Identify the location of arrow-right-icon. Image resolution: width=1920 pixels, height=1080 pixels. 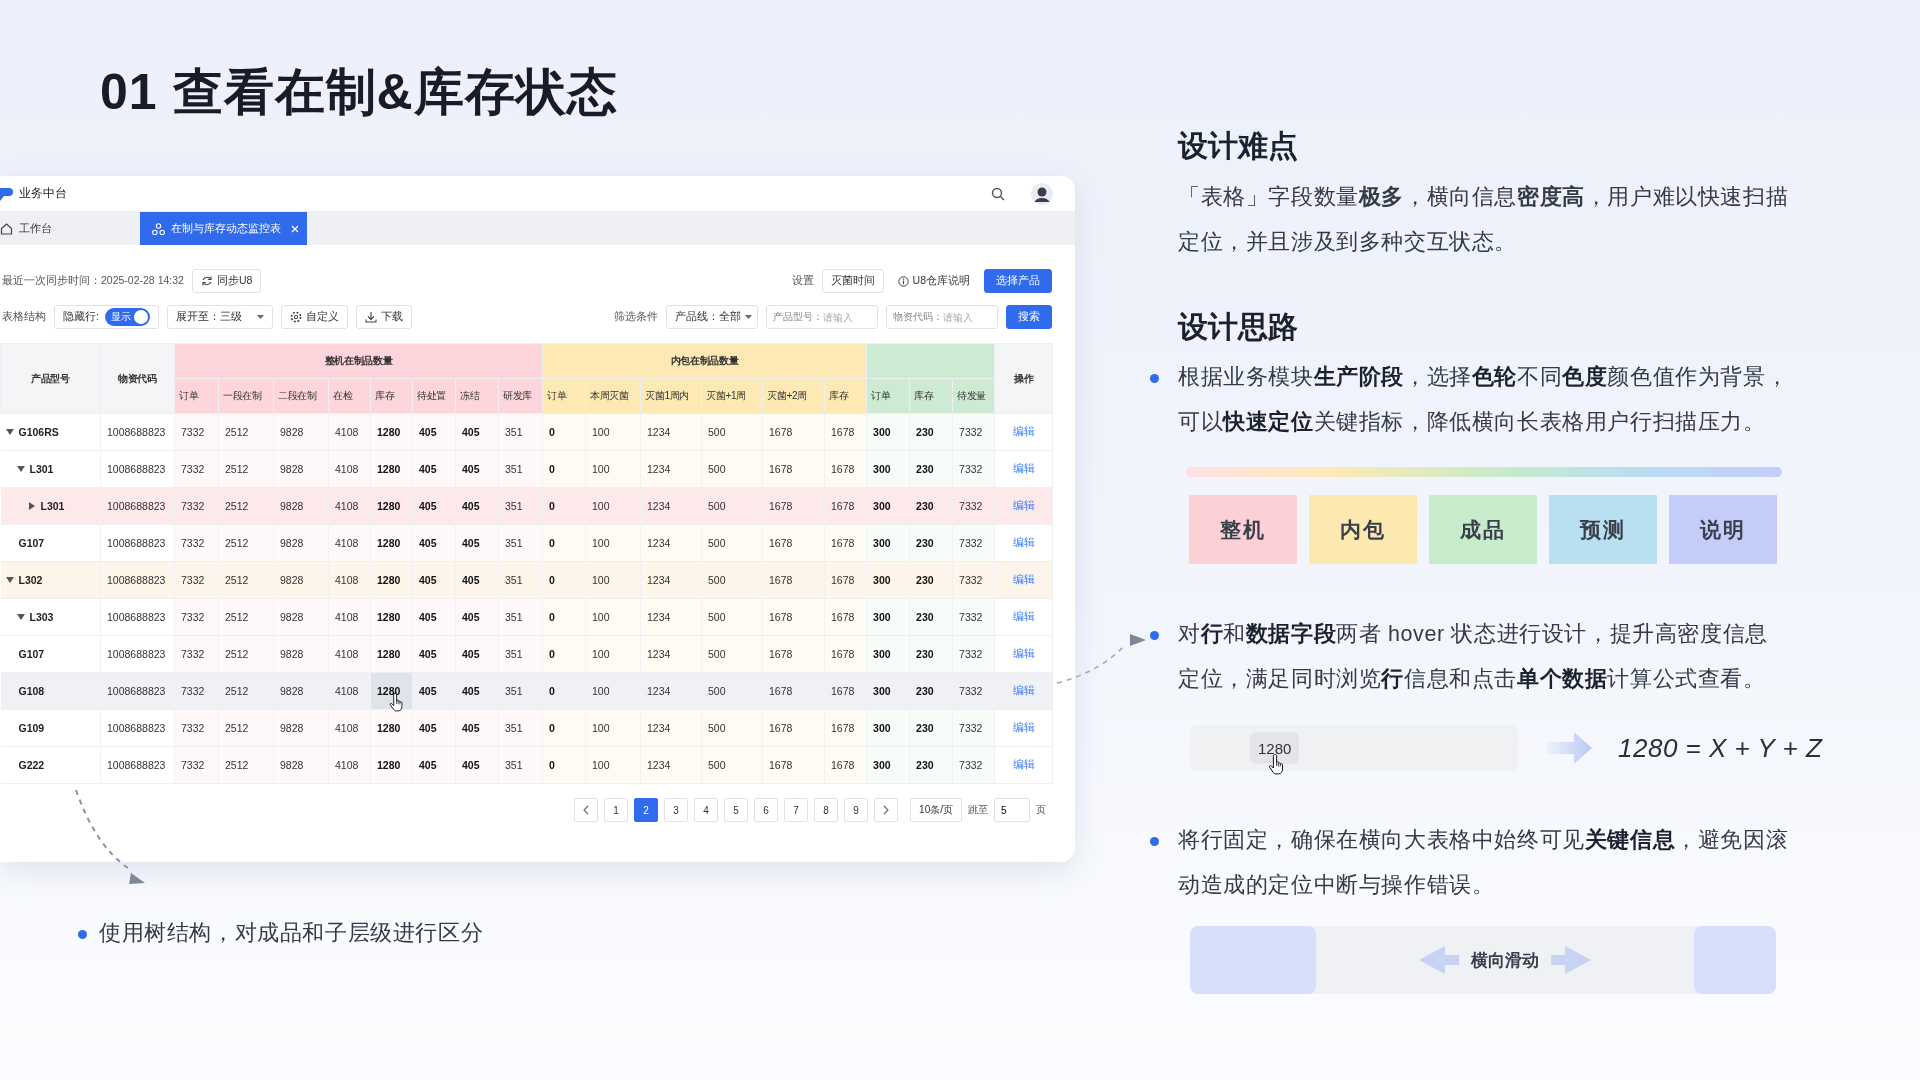
(1569, 748).